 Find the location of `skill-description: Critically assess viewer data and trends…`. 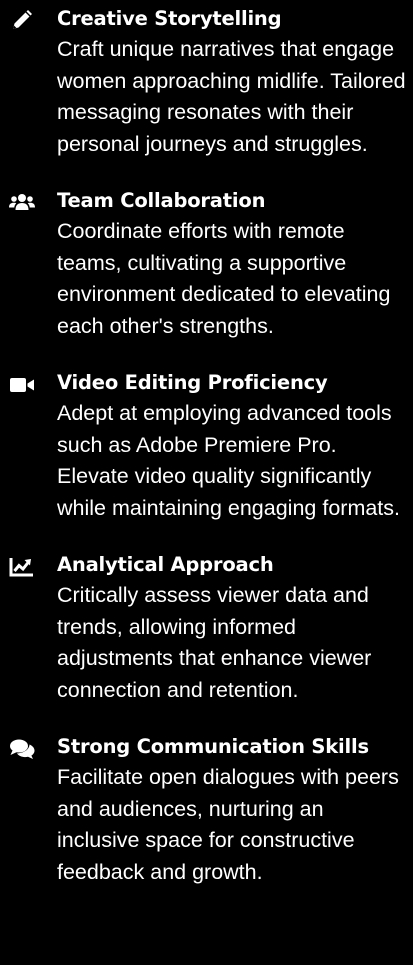

skill-description: Critically assess viewer data and trends… is located at coordinates (214, 642).